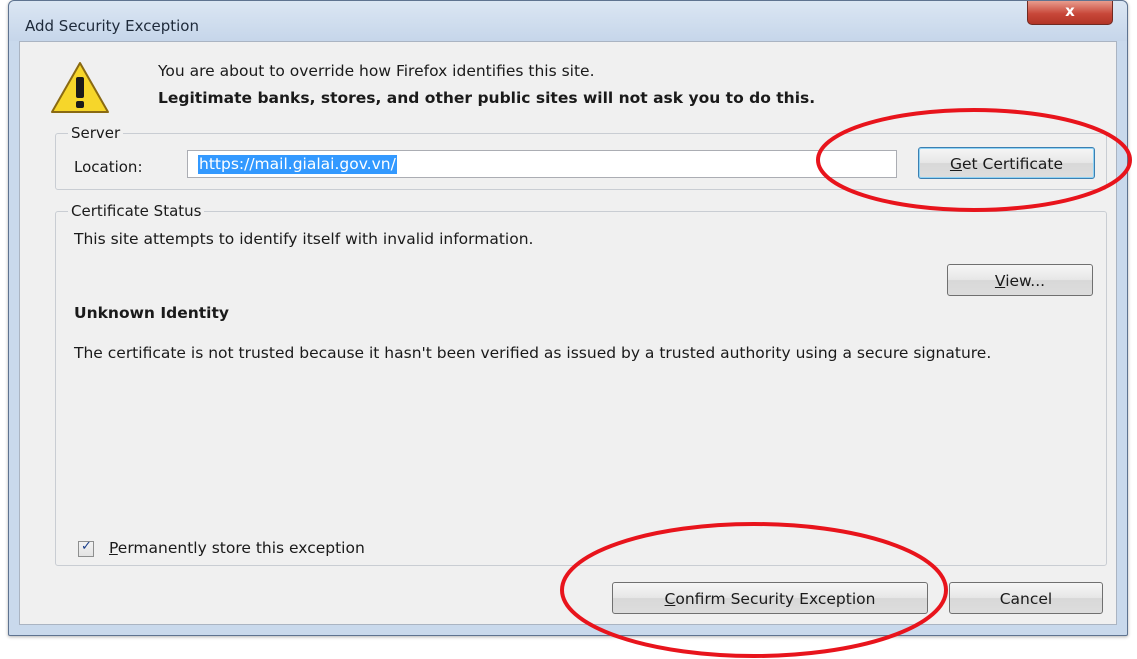 This screenshot has height=659, width=1137. Describe the element at coordinates (1026, 598) in the screenshot. I see `cancel-button: Cancel` at that location.